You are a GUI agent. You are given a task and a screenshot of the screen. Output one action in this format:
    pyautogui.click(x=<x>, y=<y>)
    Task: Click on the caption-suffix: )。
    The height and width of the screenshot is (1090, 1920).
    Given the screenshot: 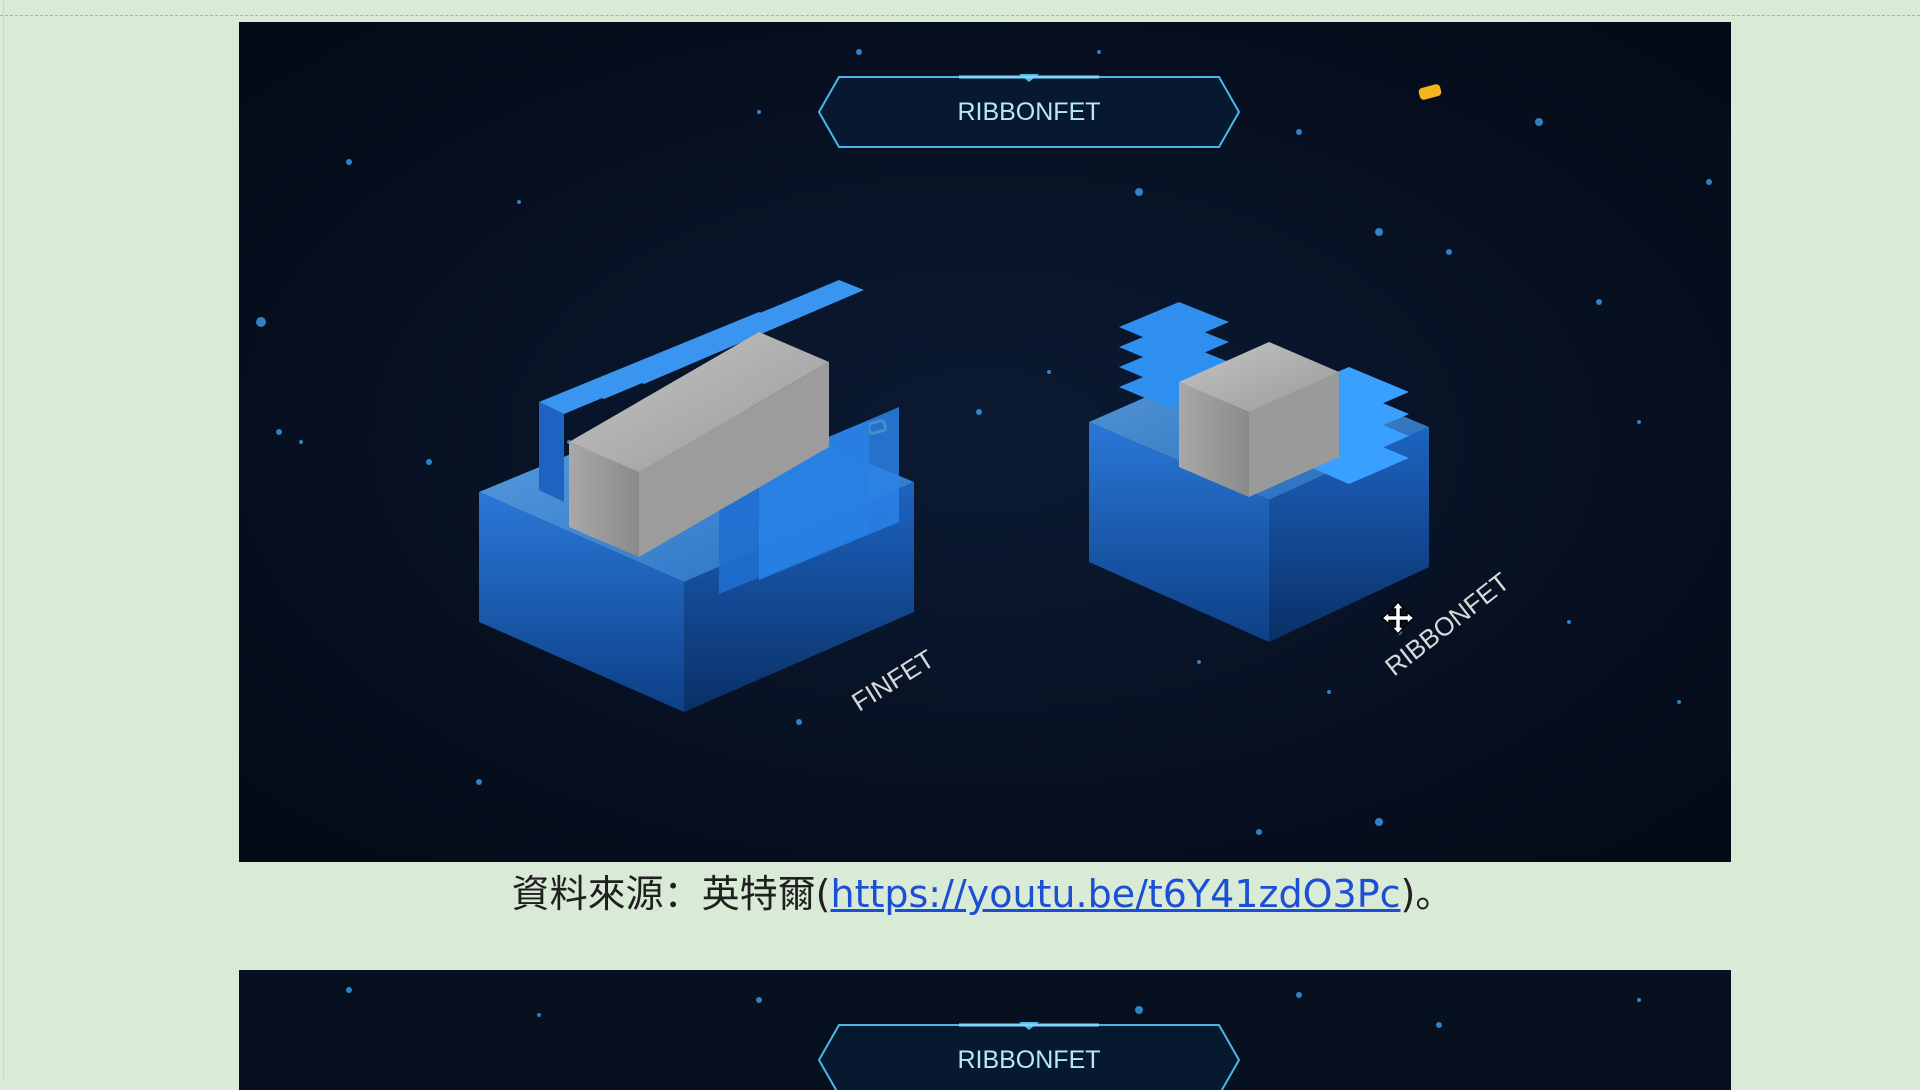 What is the action you would take?
    pyautogui.click(x=1427, y=894)
    